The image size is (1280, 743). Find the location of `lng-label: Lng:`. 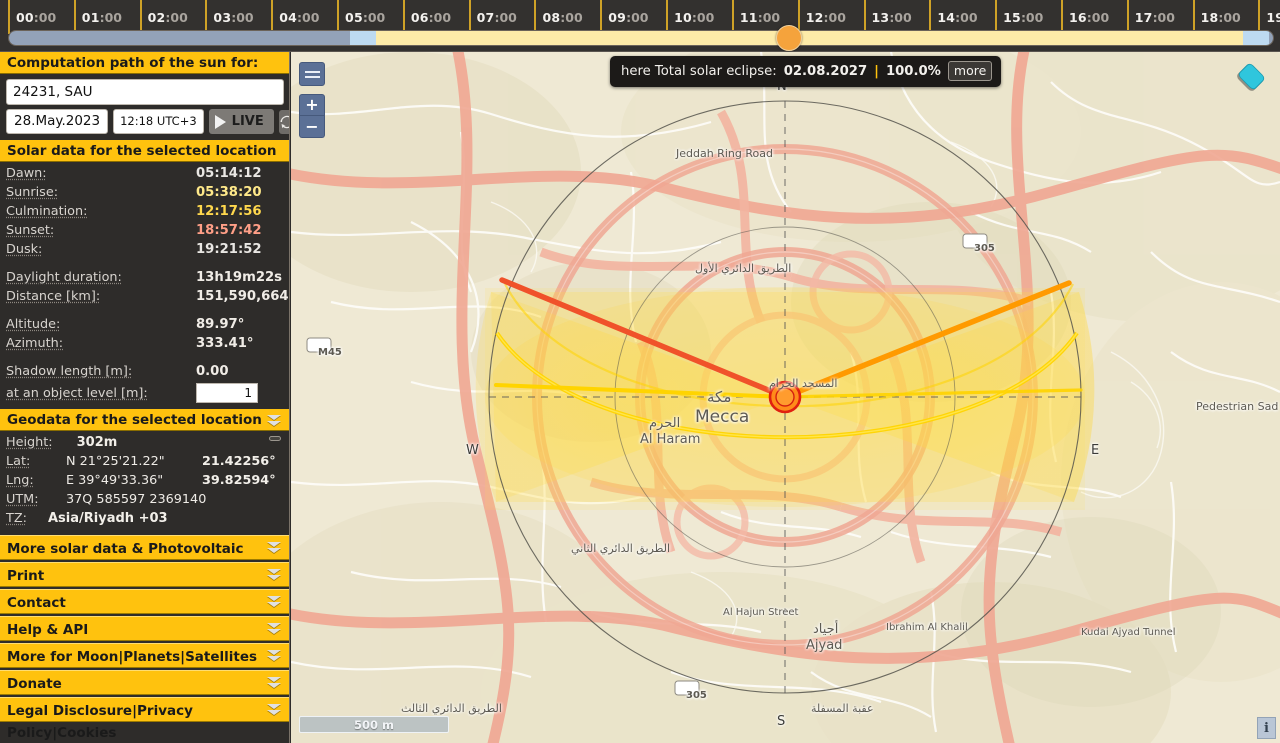

lng-label: Lng: is located at coordinates (20, 480).